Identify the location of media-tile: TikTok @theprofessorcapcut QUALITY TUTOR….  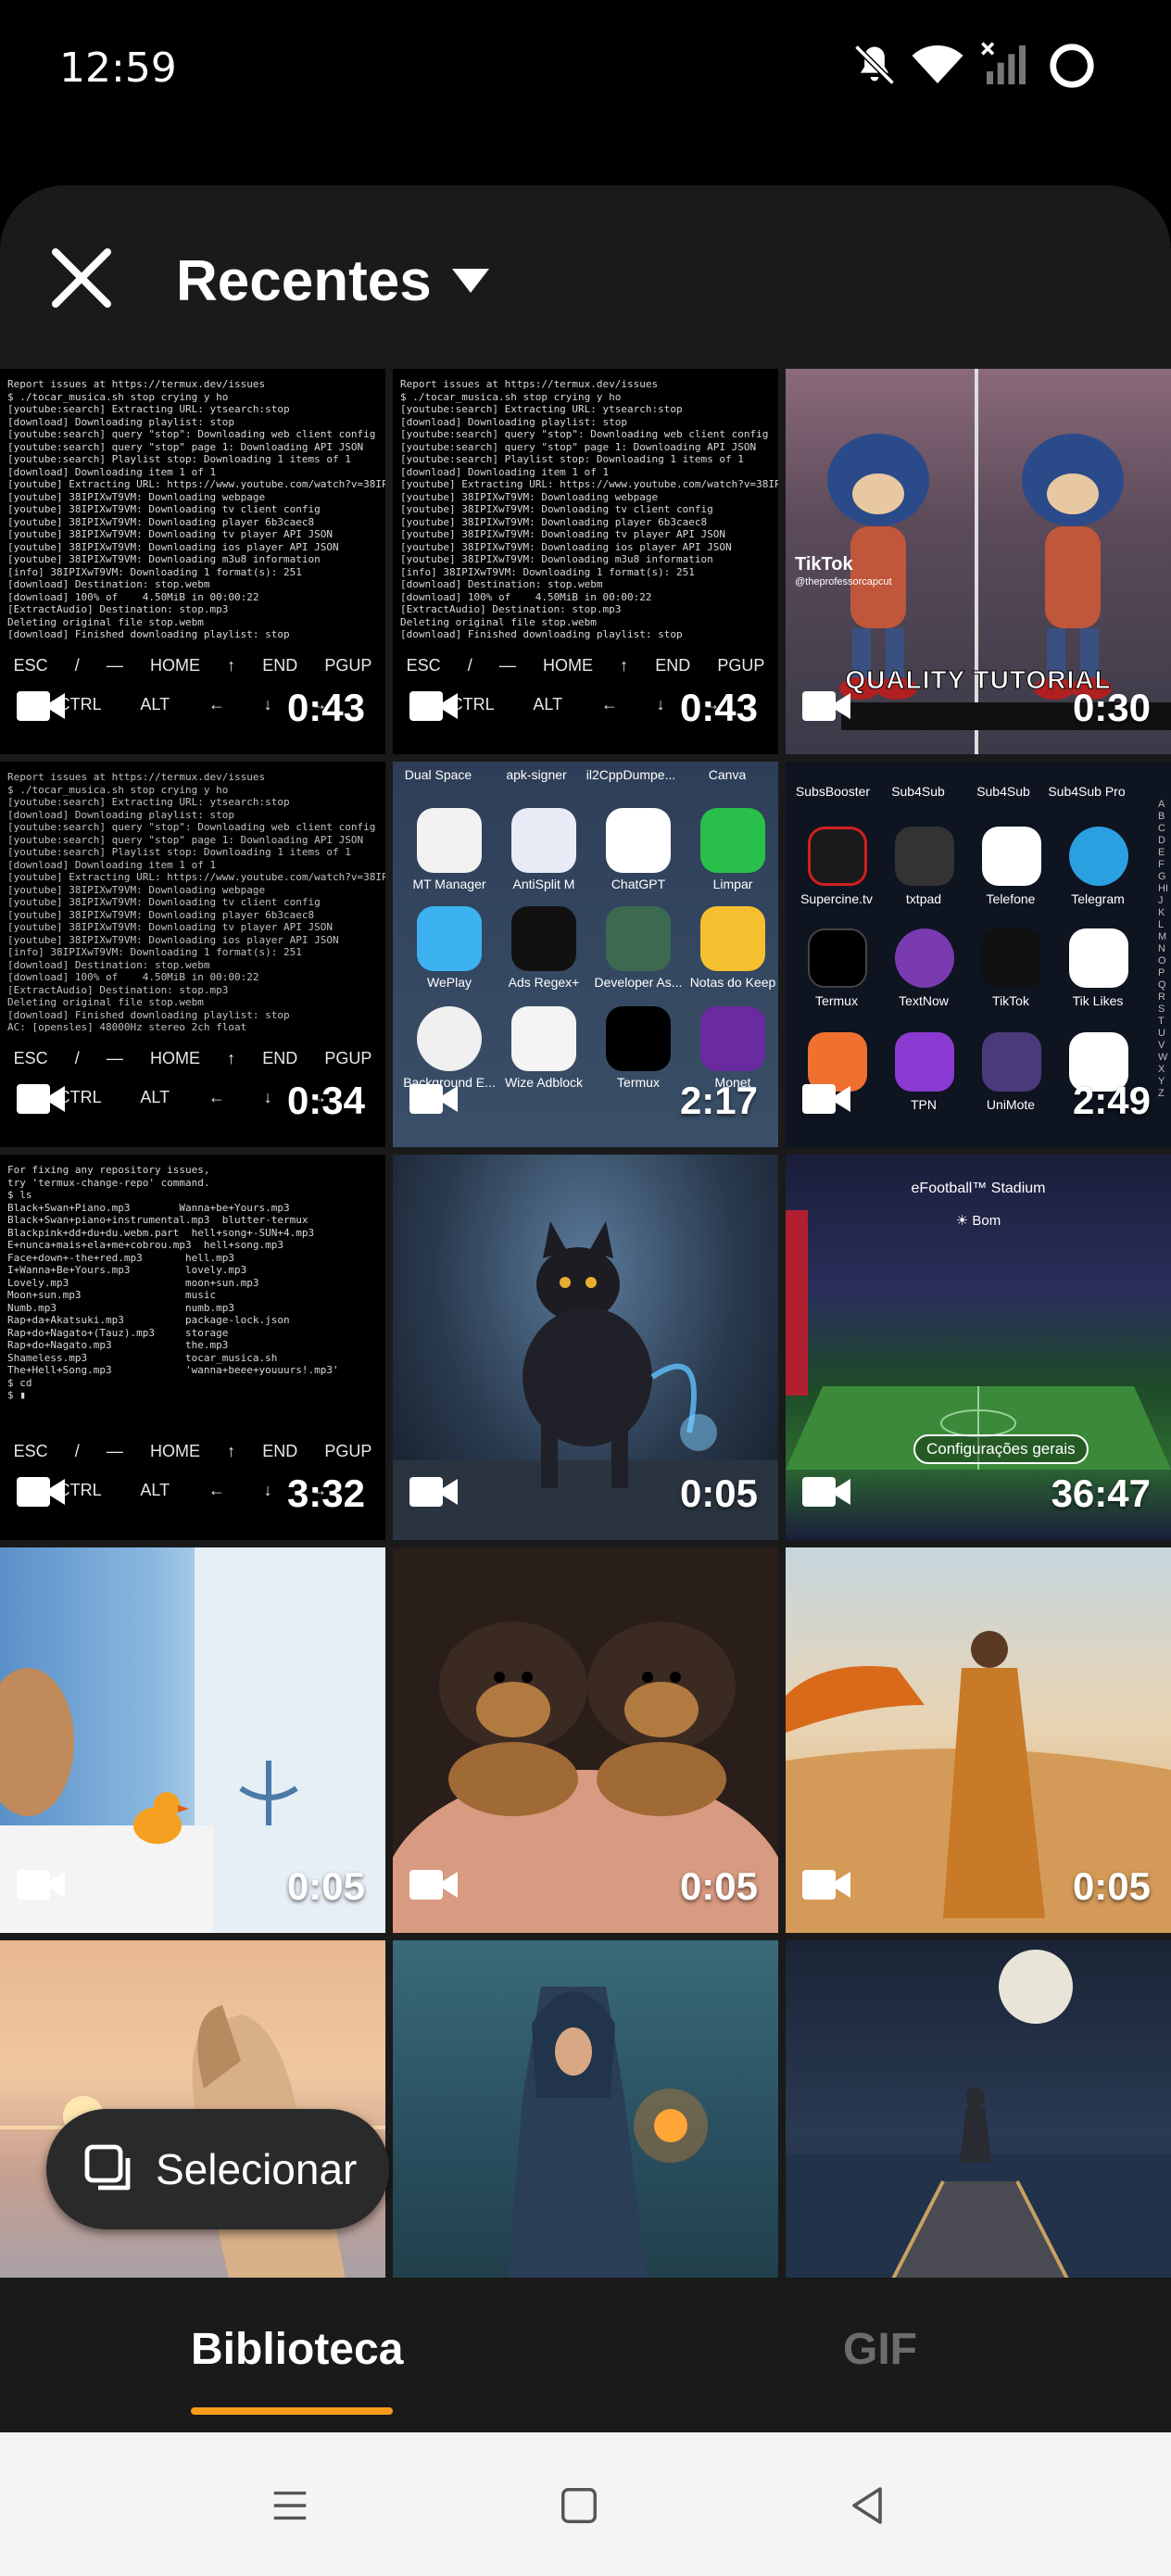
(979, 561).